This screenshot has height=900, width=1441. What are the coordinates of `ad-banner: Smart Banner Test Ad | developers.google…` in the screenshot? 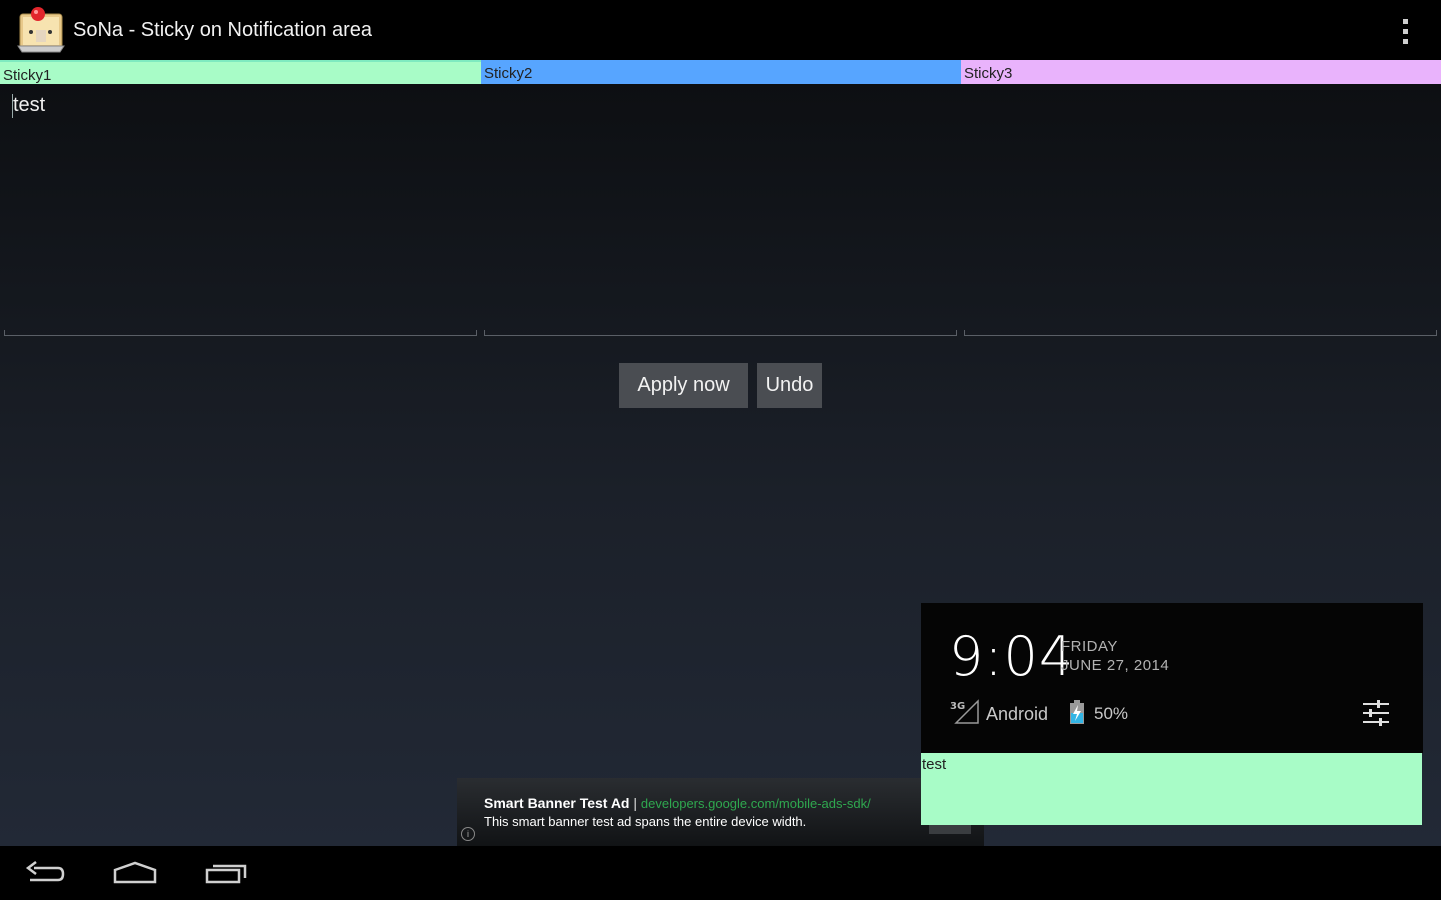 It's located at (720, 812).